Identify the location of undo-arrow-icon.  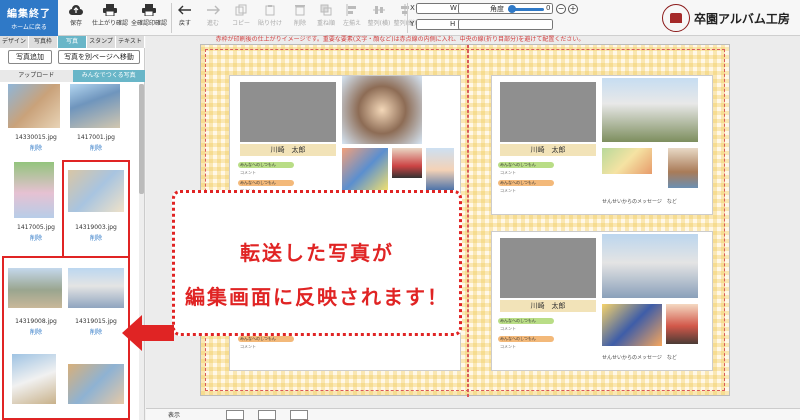
(185, 10).